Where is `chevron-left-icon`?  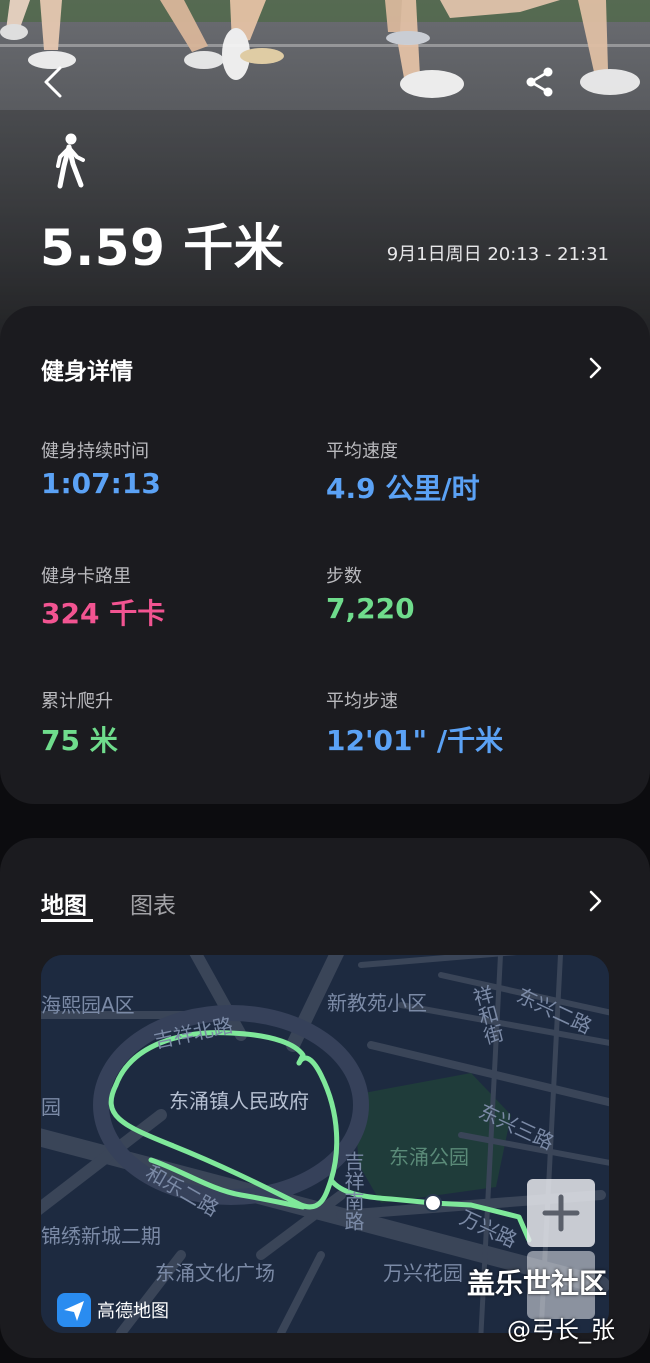 chevron-left-icon is located at coordinates (53, 82).